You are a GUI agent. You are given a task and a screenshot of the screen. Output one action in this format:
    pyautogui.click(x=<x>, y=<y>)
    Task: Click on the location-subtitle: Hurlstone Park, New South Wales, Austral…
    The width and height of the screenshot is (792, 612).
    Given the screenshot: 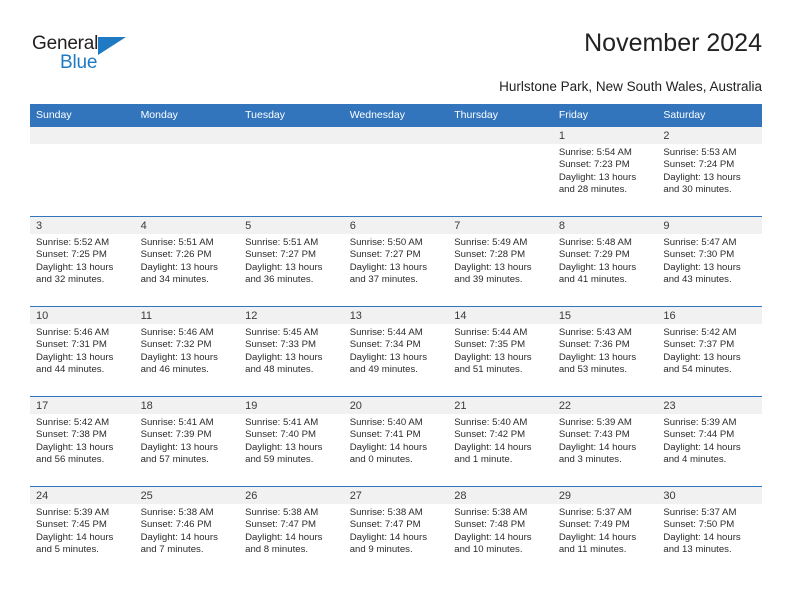 What is the action you would take?
    pyautogui.click(x=630, y=86)
    